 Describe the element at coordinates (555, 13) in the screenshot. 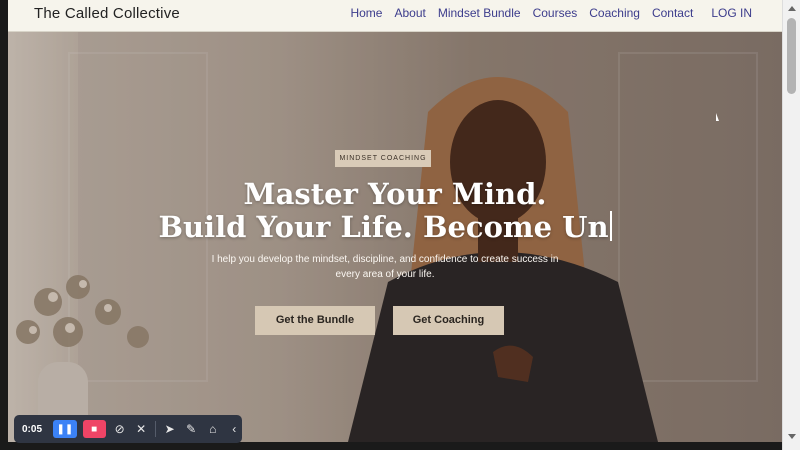

I see `nav-courses: Courses` at that location.